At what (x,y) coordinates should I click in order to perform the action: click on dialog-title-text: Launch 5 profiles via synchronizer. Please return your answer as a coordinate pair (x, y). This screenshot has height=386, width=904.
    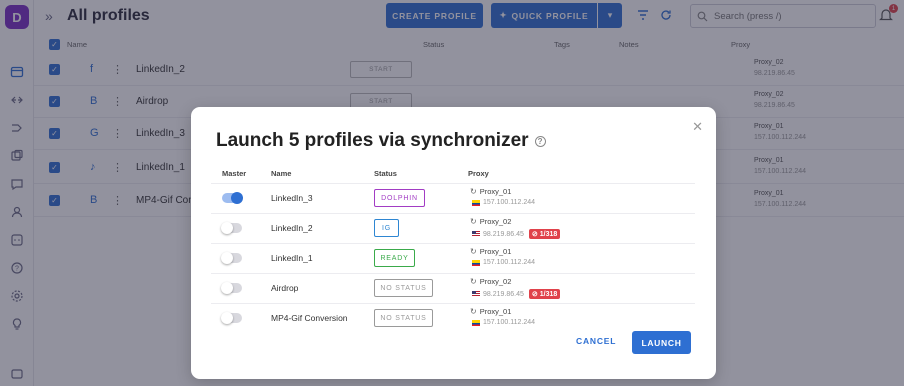
    Looking at the image, I should click on (372, 140).